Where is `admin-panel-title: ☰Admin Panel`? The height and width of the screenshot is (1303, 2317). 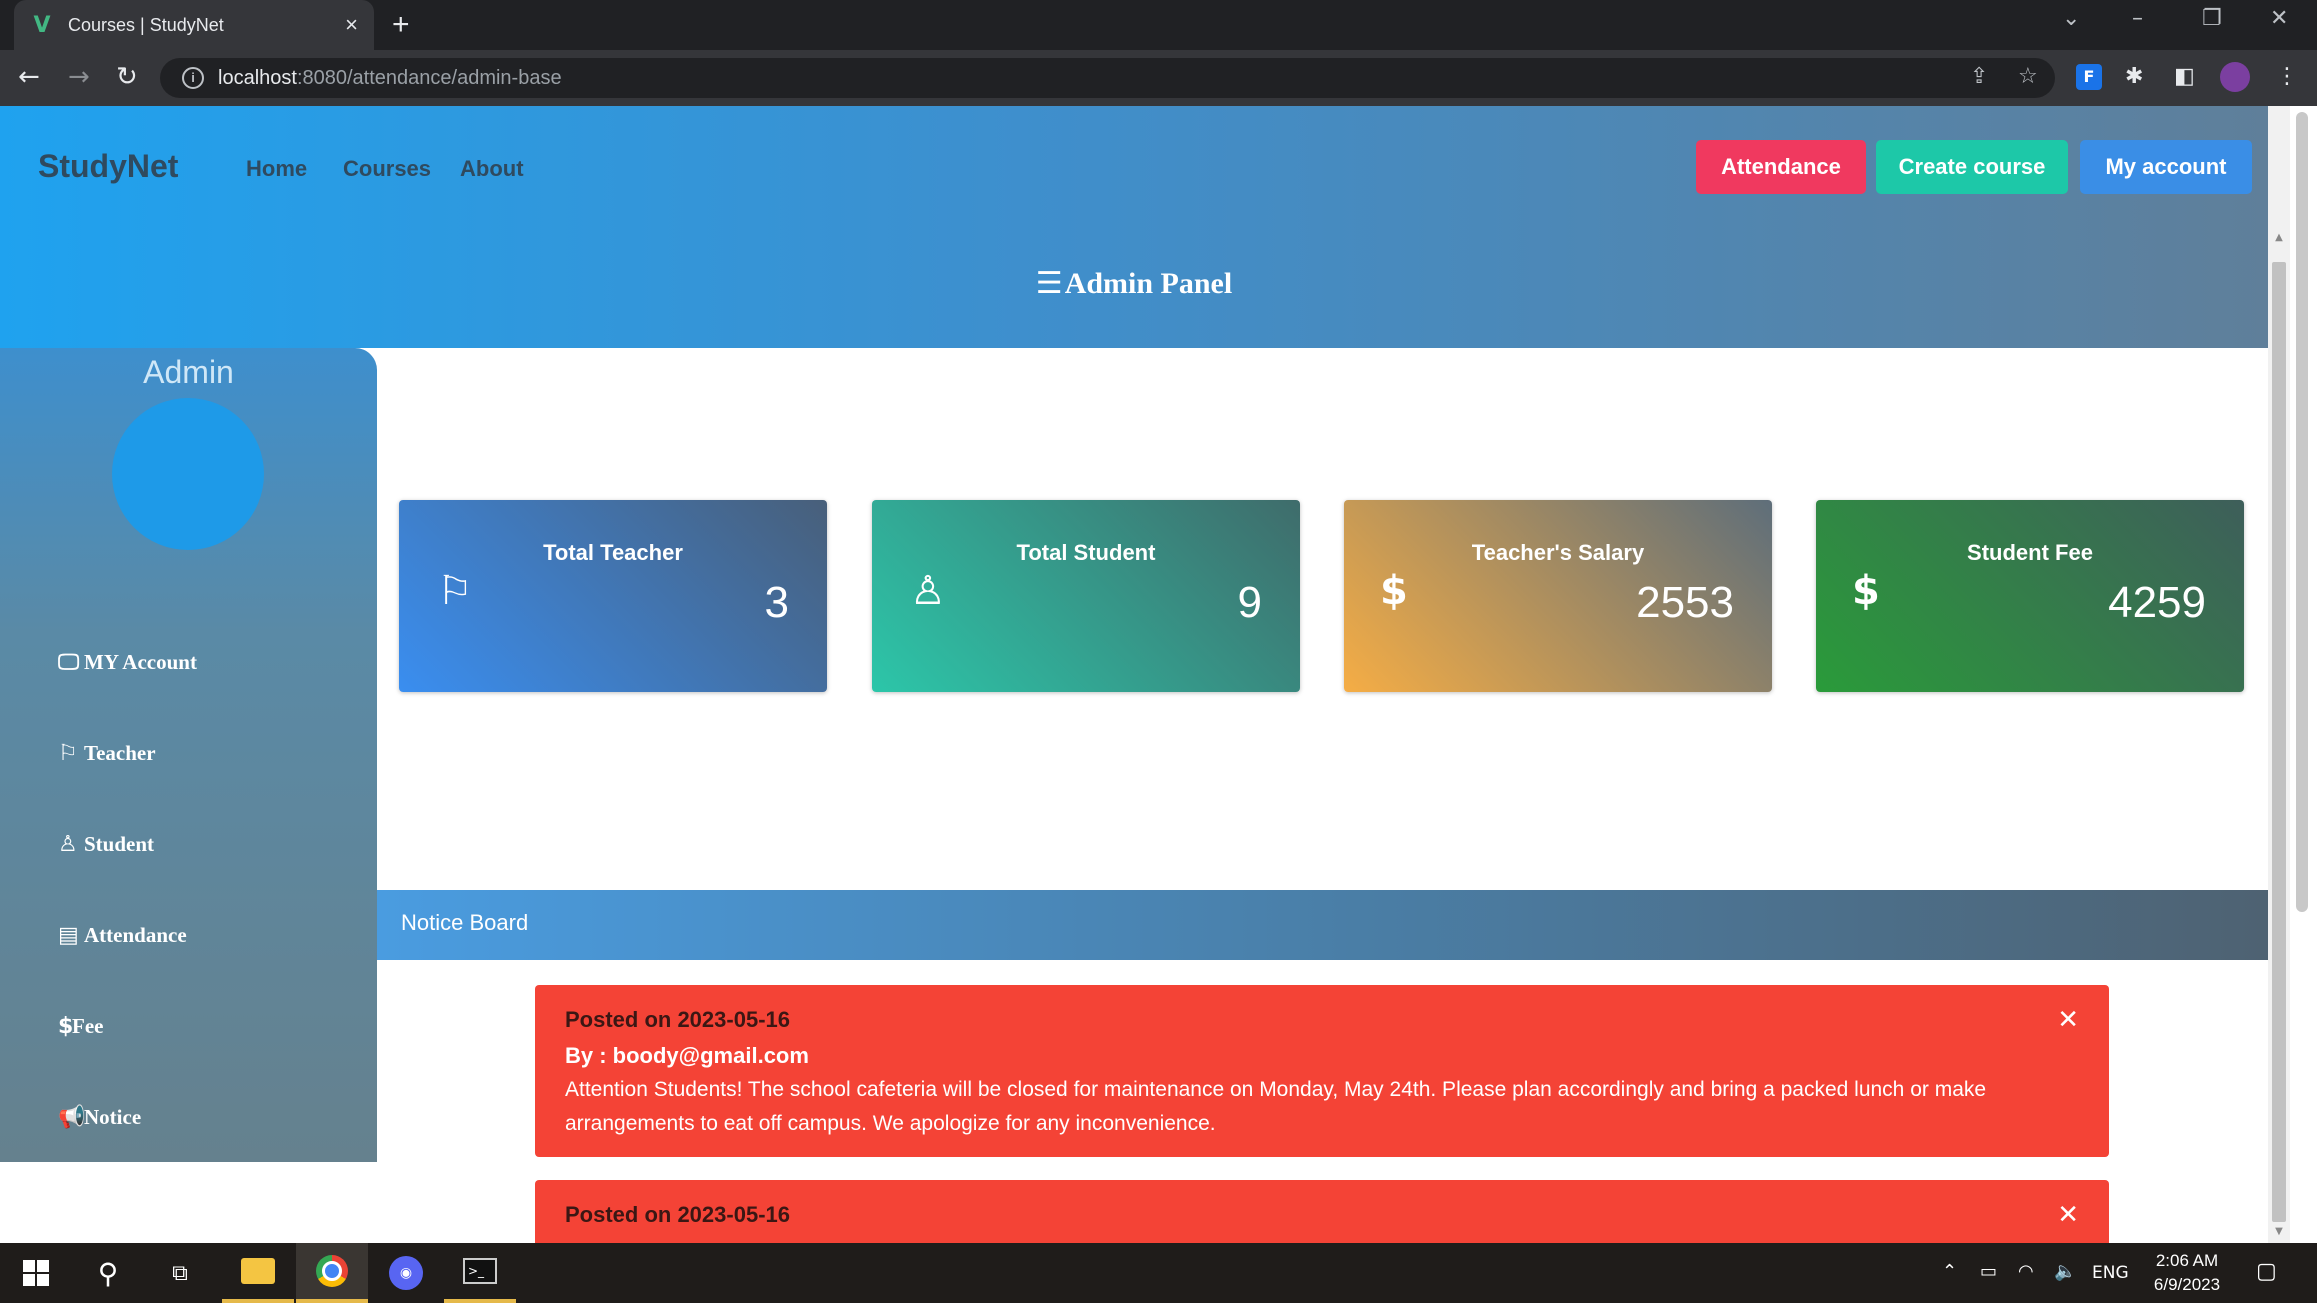
admin-panel-title: ☰Admin Panel is located at coordinates (1134, 283).